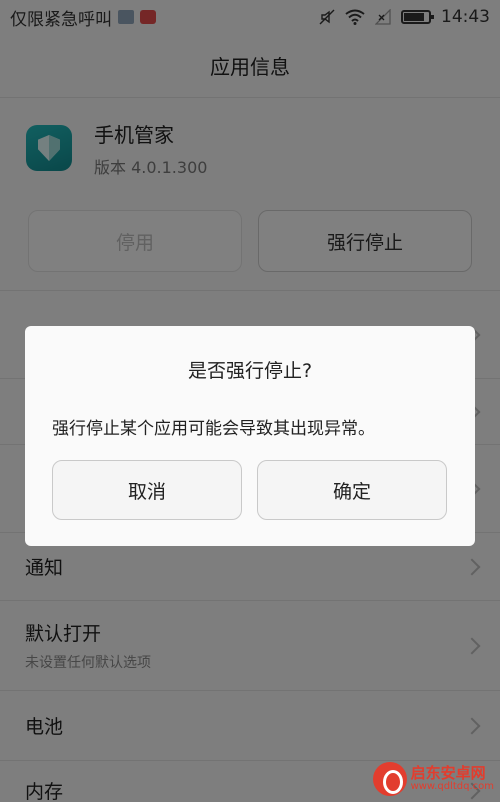 The image size is (500, 802). Describe the element at coordinates (250, 371) in the screenshot. I see `dialog-title: 是否强行停止?` at that location.